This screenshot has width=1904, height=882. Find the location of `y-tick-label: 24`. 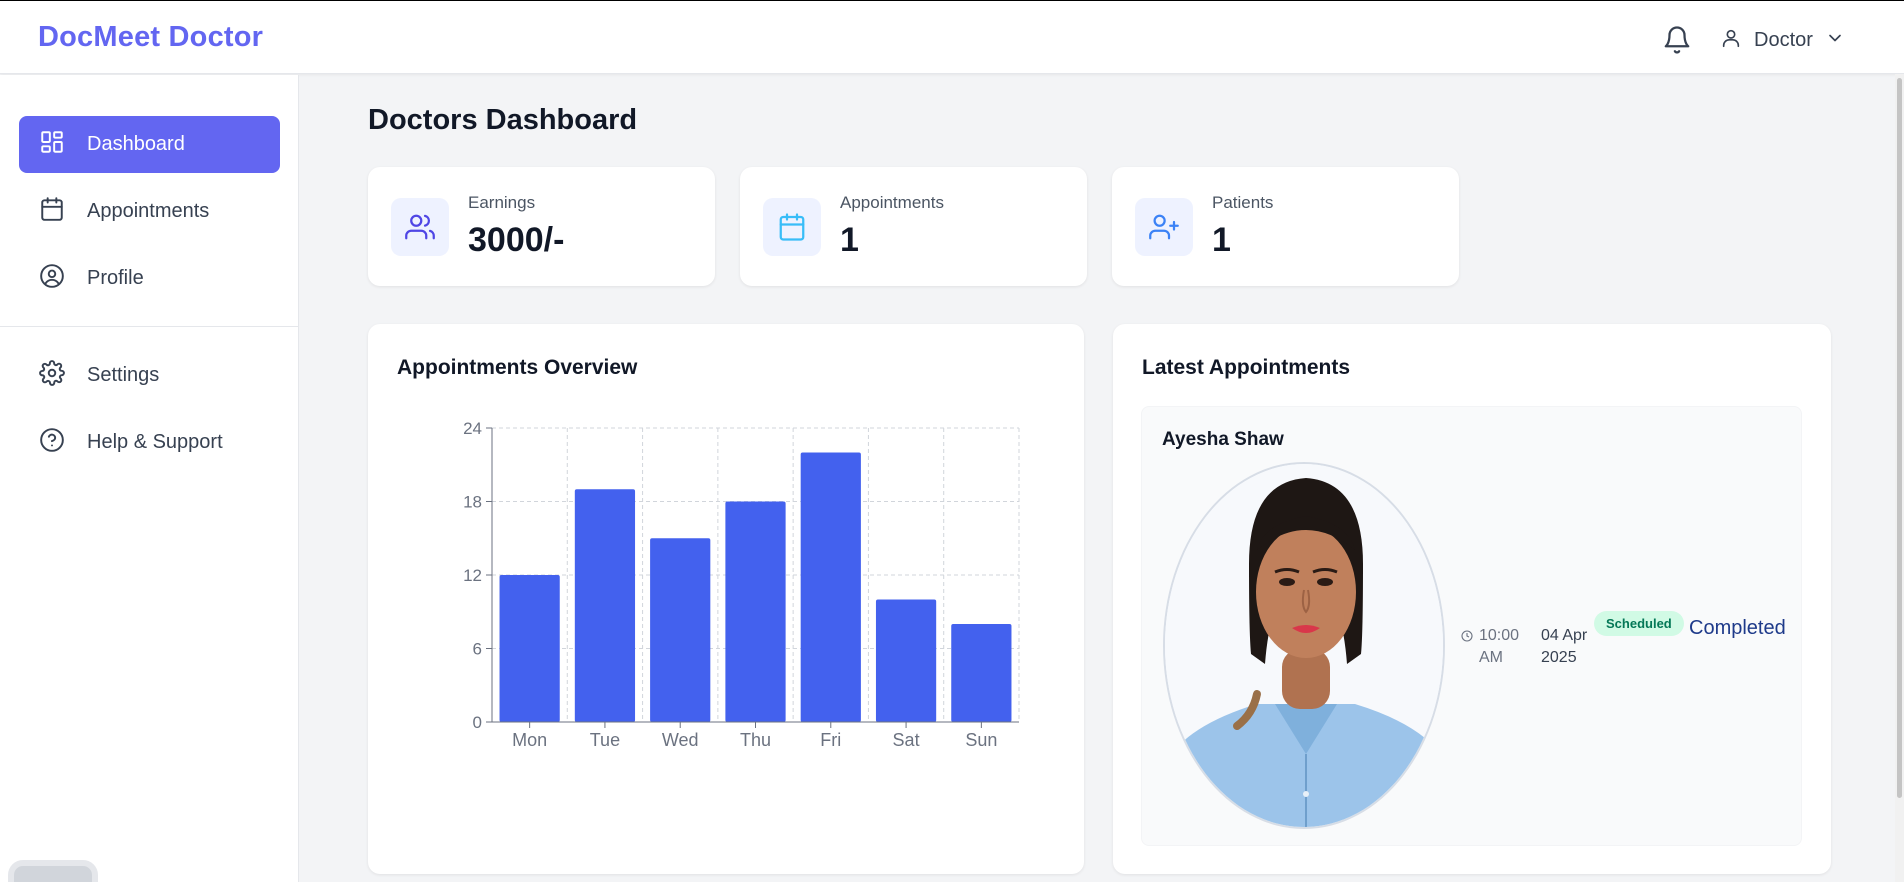

y-tick-label: 24 is located at coordinates (472, 428).